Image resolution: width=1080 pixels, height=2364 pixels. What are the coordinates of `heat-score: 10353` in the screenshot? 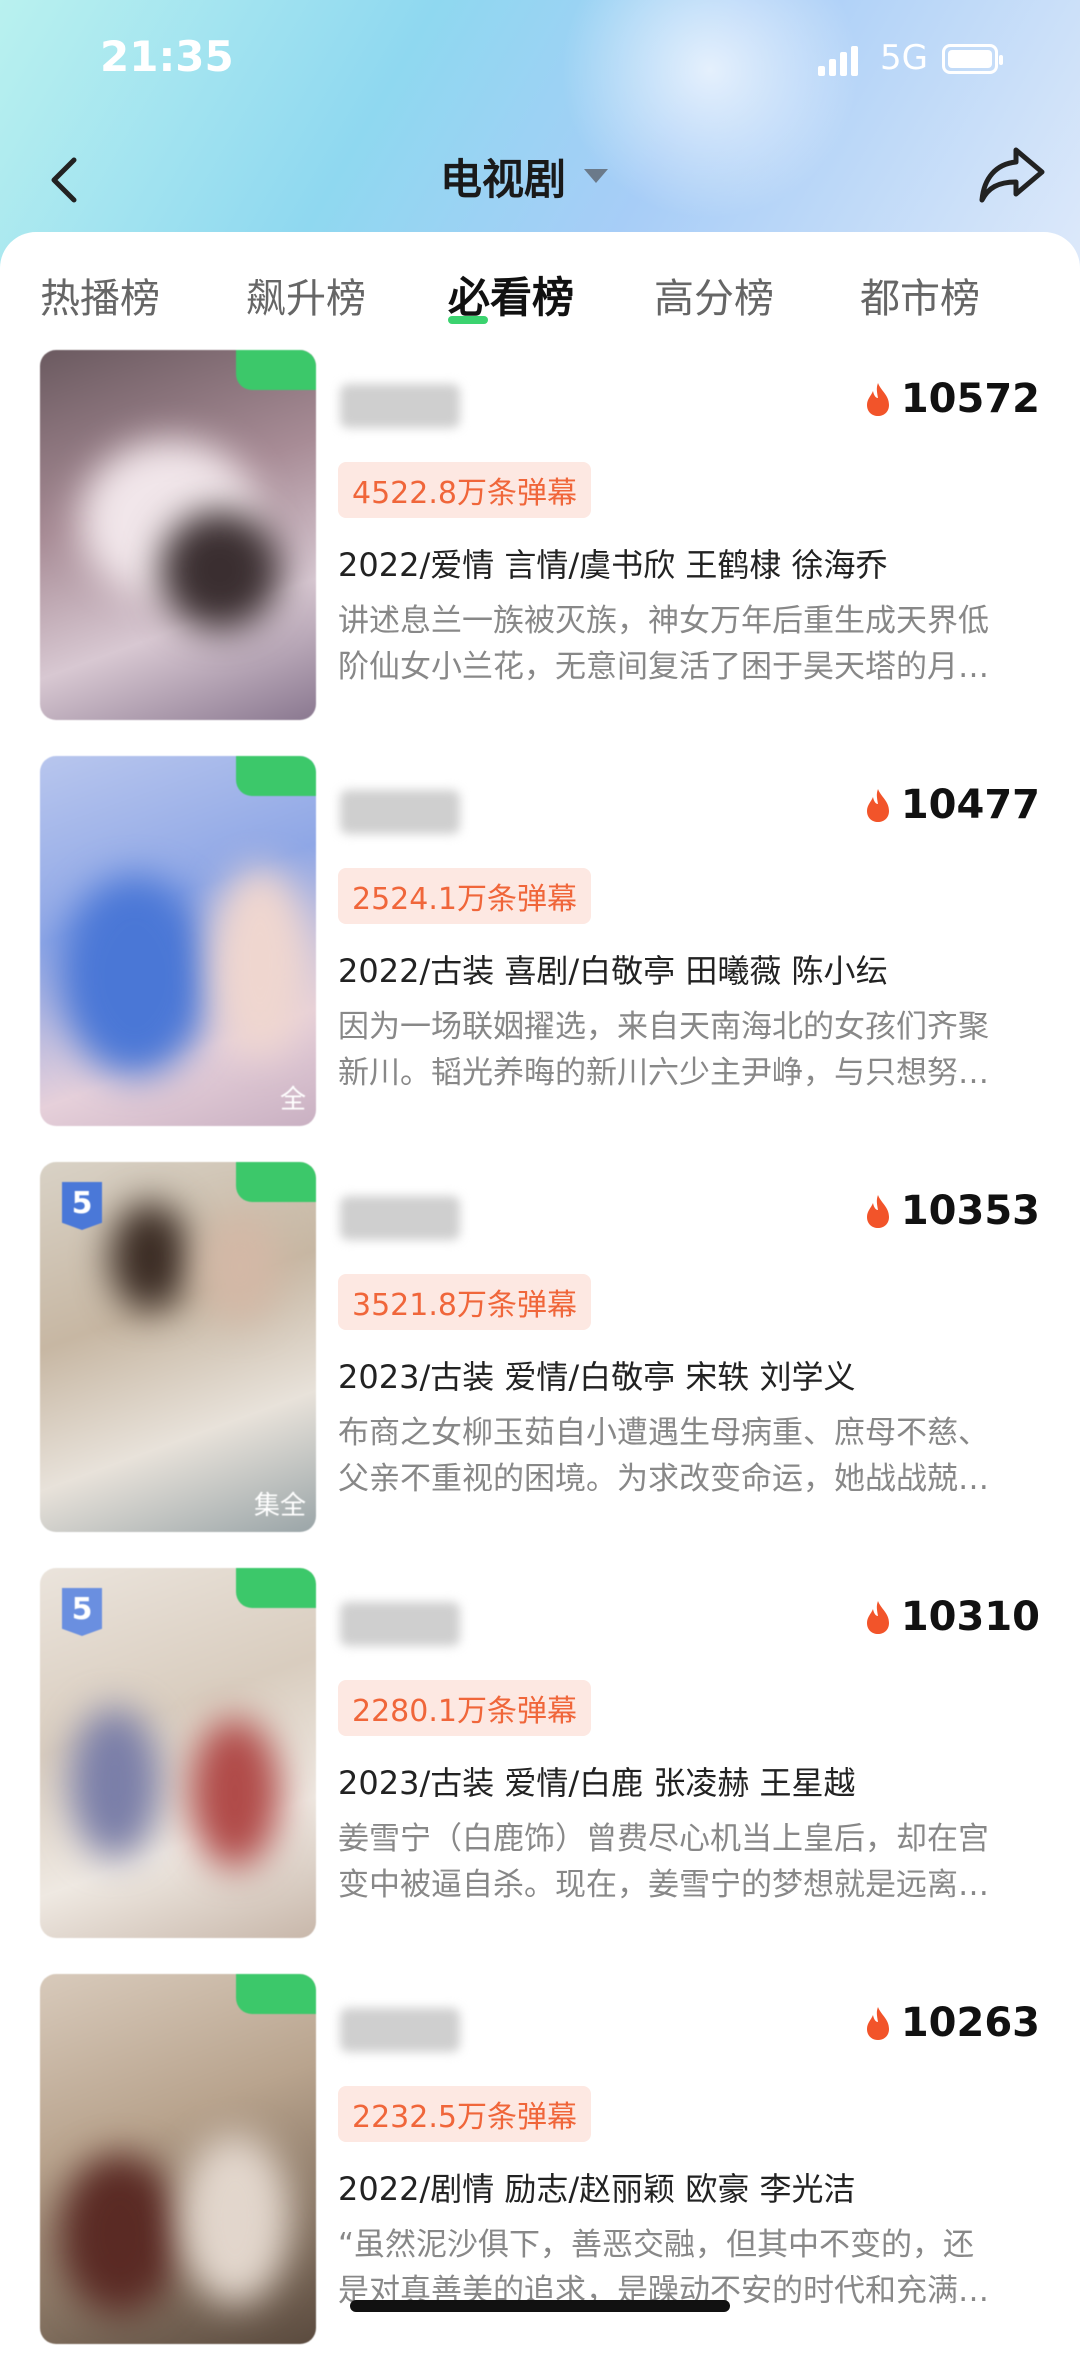 It's located at (951, 1211).